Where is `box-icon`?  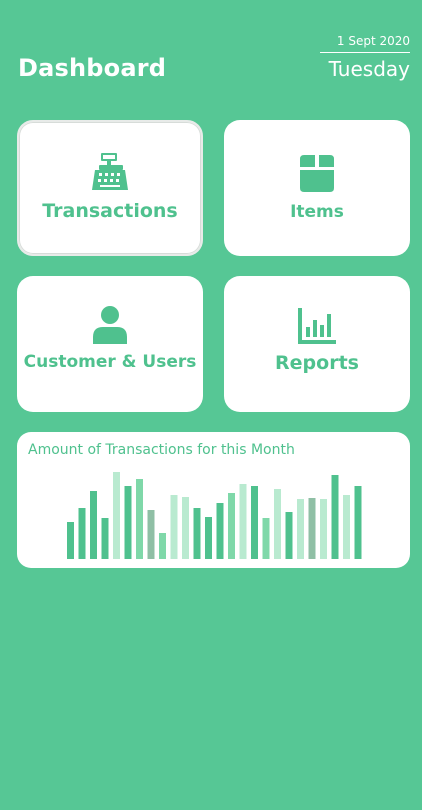
box-icon is located at coordinates (317, 173).